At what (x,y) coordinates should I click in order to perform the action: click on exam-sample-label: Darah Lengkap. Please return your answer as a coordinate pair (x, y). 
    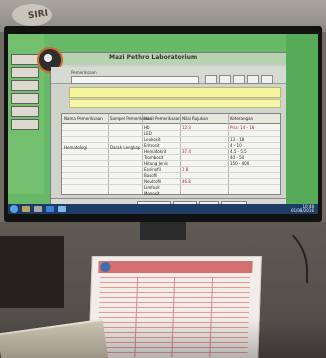
    Looking at the image, I should click on (125, 147).